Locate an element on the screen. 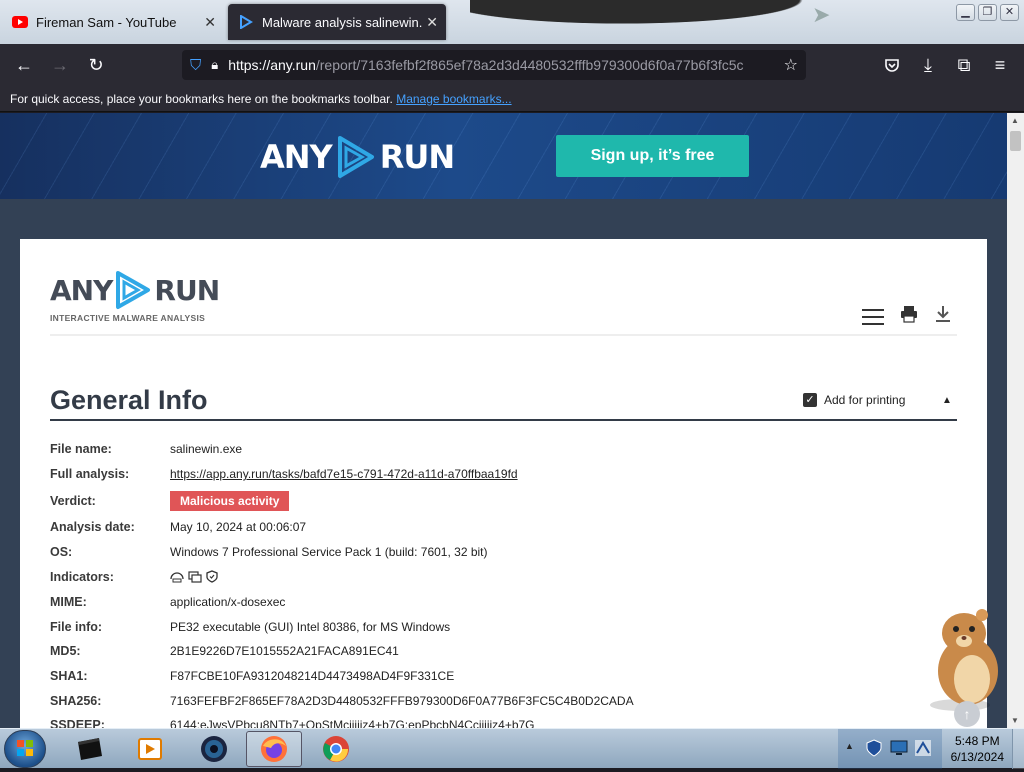 The height and width of the screenshot is (772, 1024). field-value: salinewin.exe is located at coordinates (206, 449).